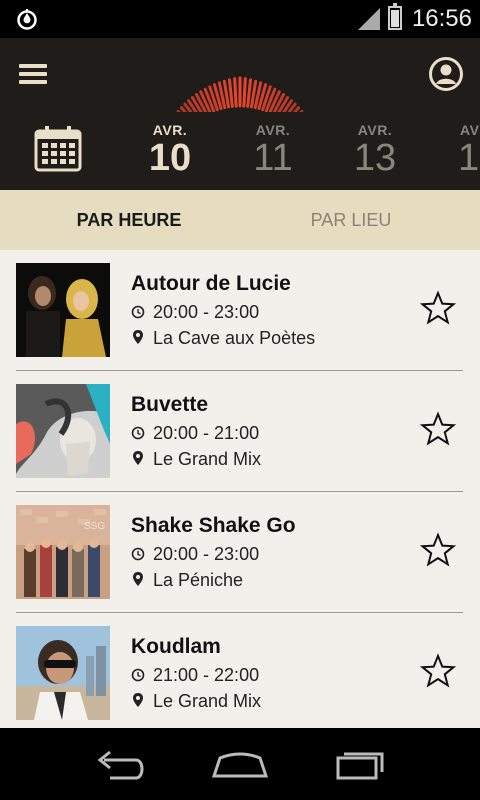 Image resolution: width=480 pixels, height=800 pixels. I want to click on date-day: 11, so click(273, 158).